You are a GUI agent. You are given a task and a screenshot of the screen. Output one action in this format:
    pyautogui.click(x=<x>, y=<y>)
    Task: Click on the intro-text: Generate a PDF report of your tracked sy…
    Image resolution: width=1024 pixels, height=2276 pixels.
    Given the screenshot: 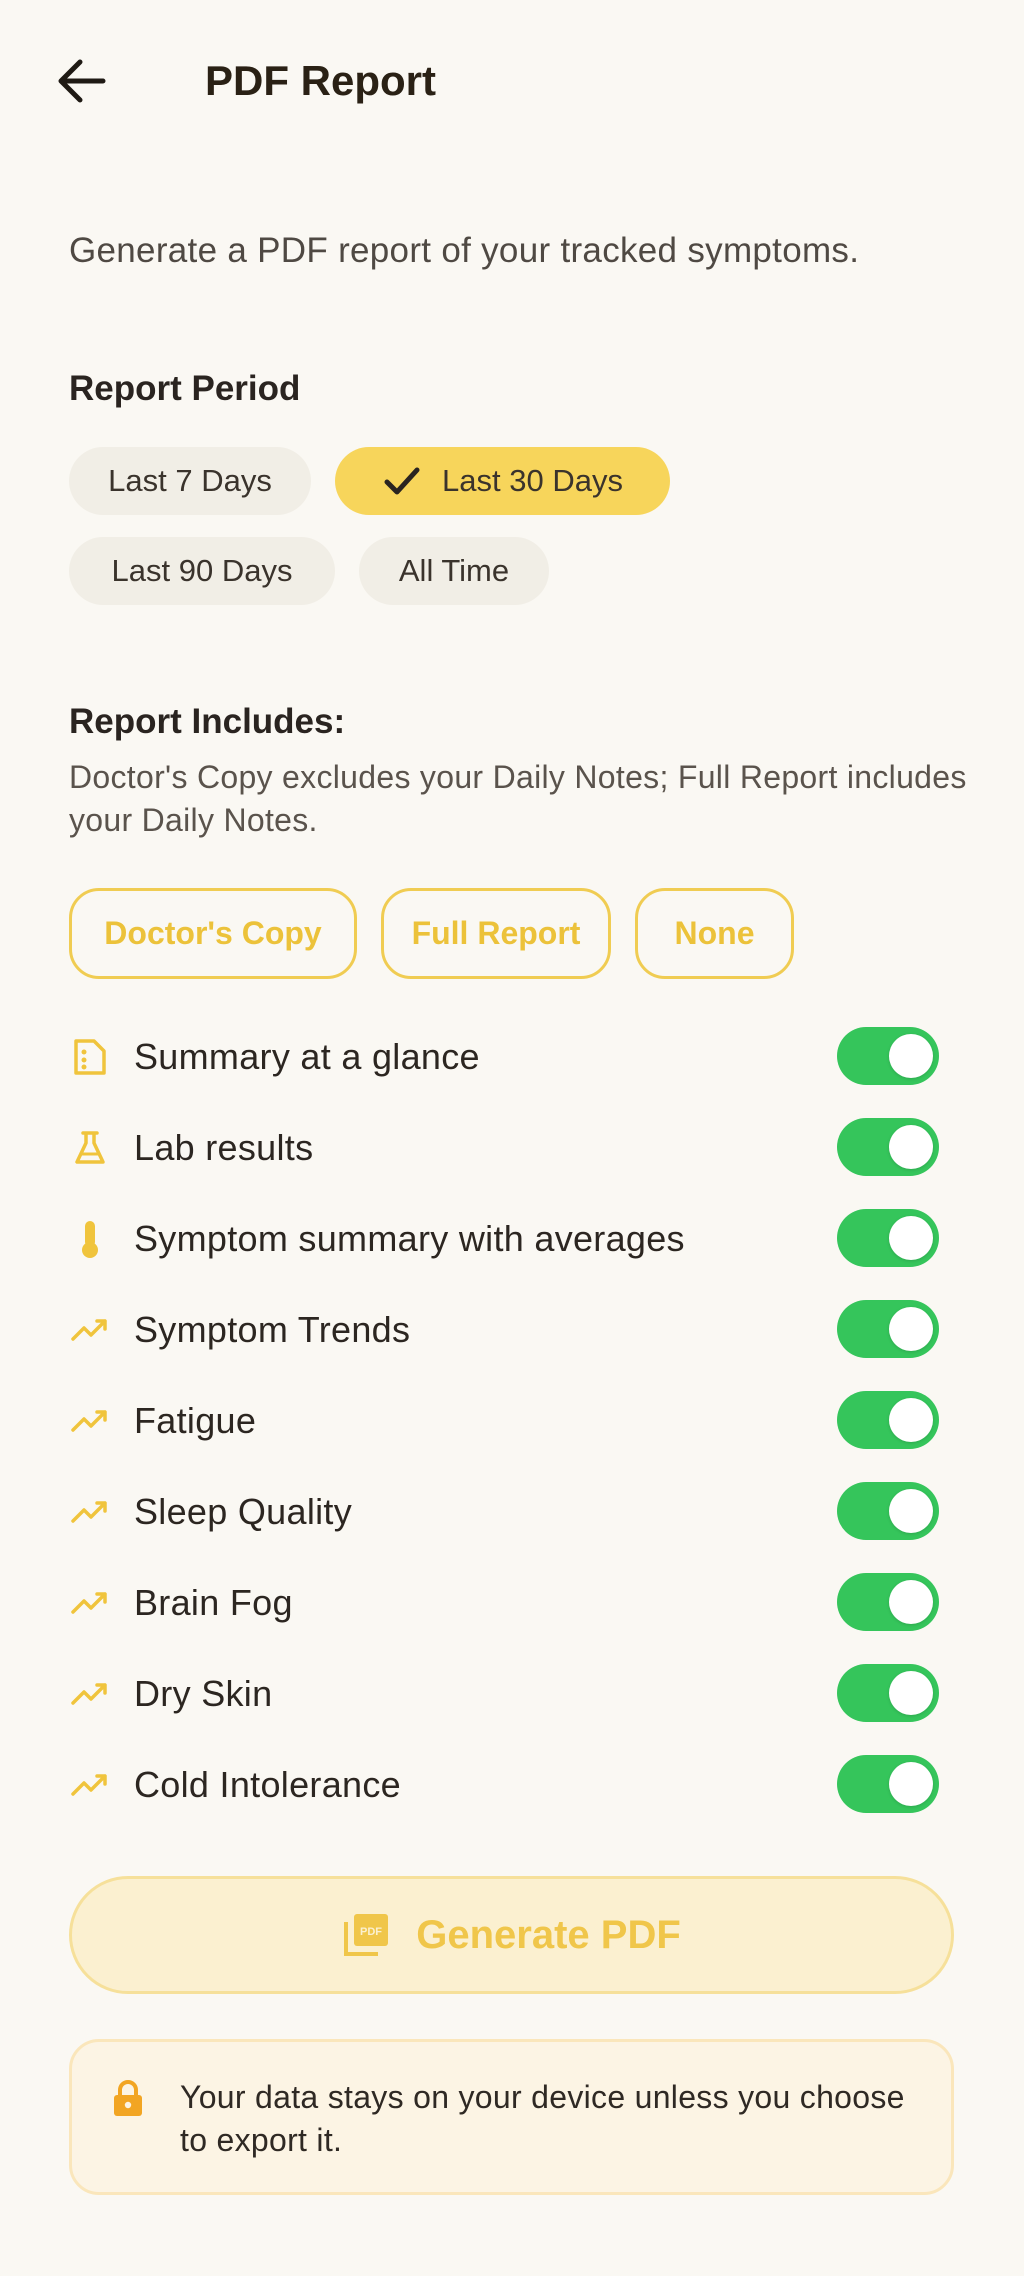 What is the action you would take?
    pyautogui.click(x=464, y=250)
    